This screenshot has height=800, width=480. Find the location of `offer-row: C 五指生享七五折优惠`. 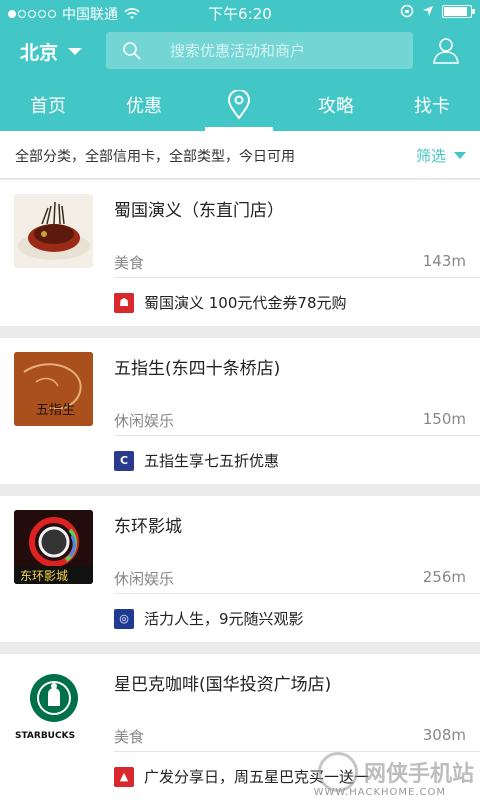

offer-row: C 五指生享七五折优惠 is located at coordinates (196, 460).